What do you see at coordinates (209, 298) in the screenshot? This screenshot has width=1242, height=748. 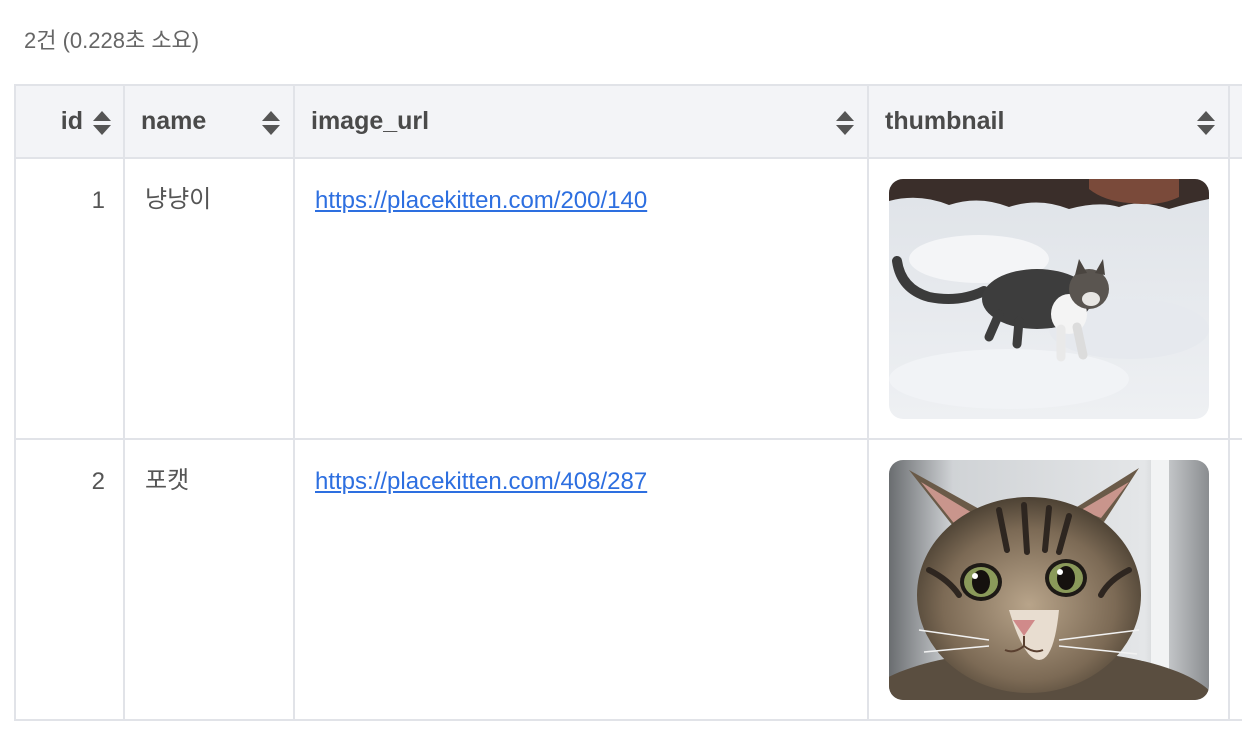 I see `cell-name: 냥냥이` at bounding box center [209, 298].